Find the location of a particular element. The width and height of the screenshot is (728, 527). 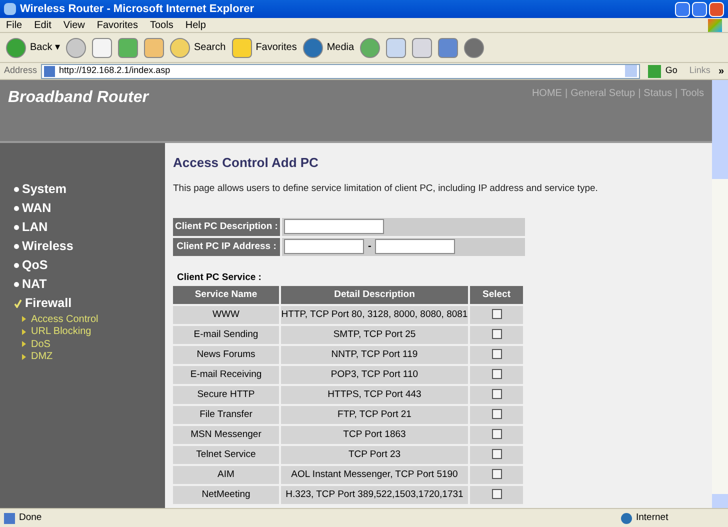

back-button: Back ▾ is located at coordinates (33, 48).